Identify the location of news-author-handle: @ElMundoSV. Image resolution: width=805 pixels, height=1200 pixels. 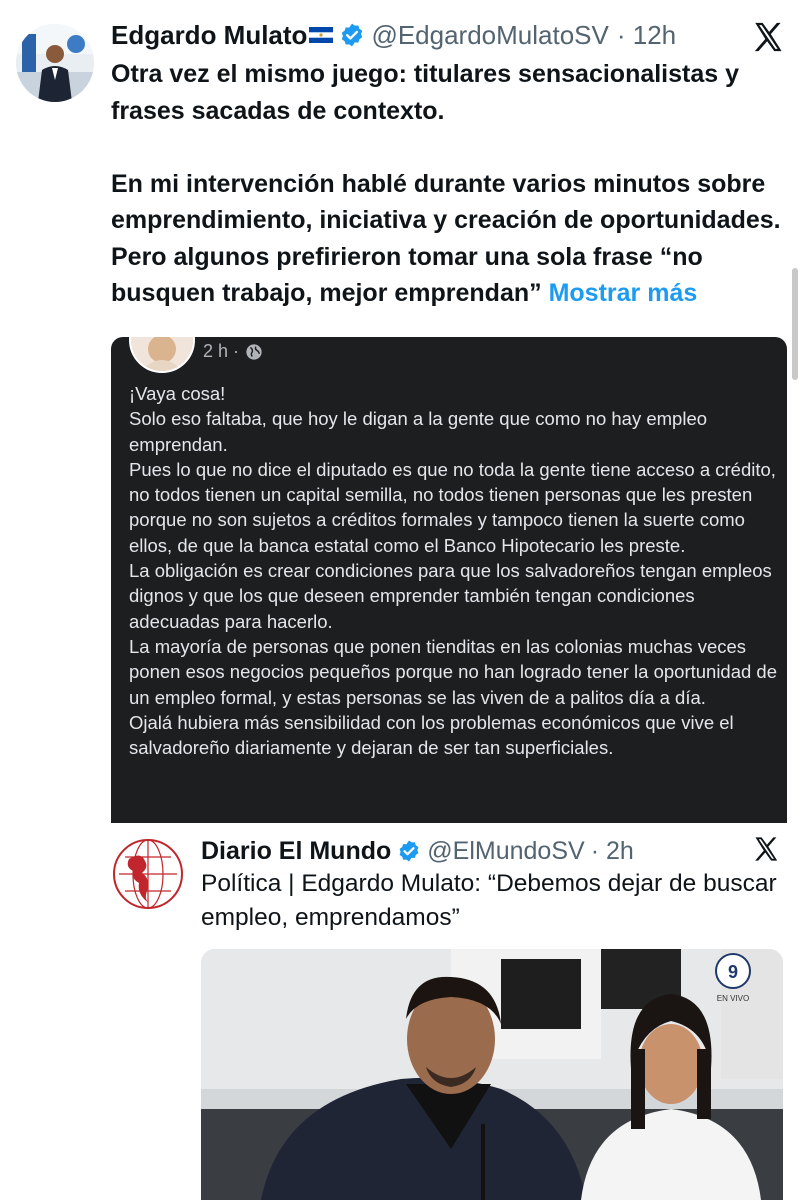
(506, 850).